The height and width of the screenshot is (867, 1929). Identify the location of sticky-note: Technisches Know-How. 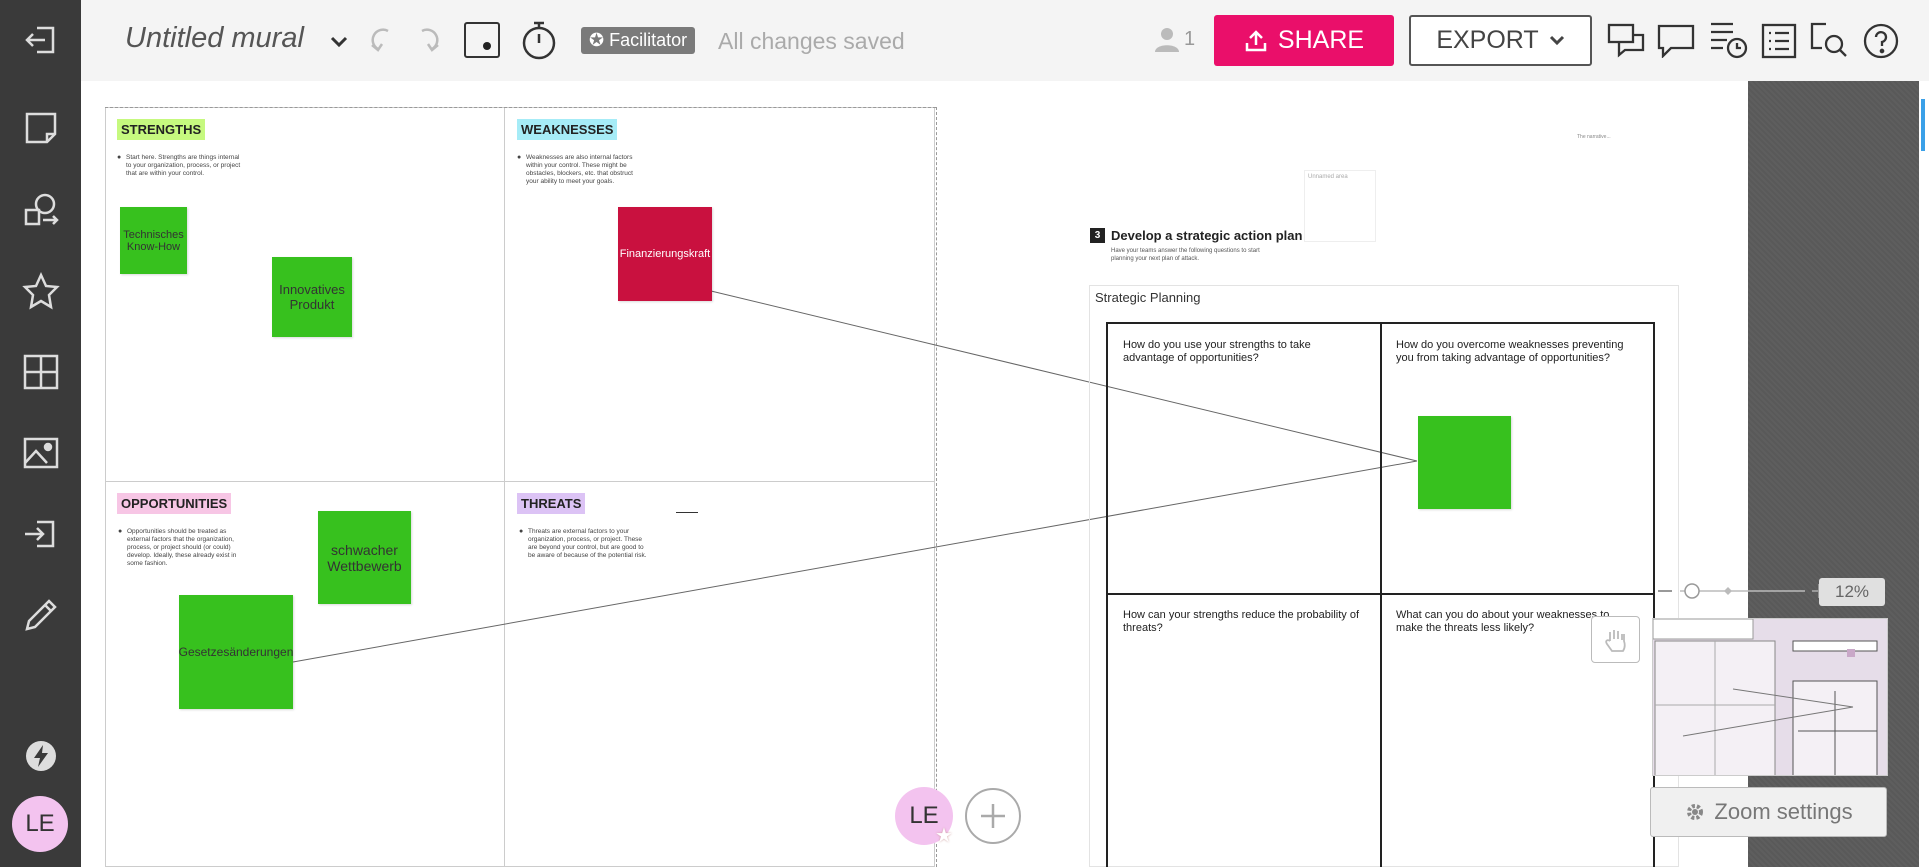
(153, 240).